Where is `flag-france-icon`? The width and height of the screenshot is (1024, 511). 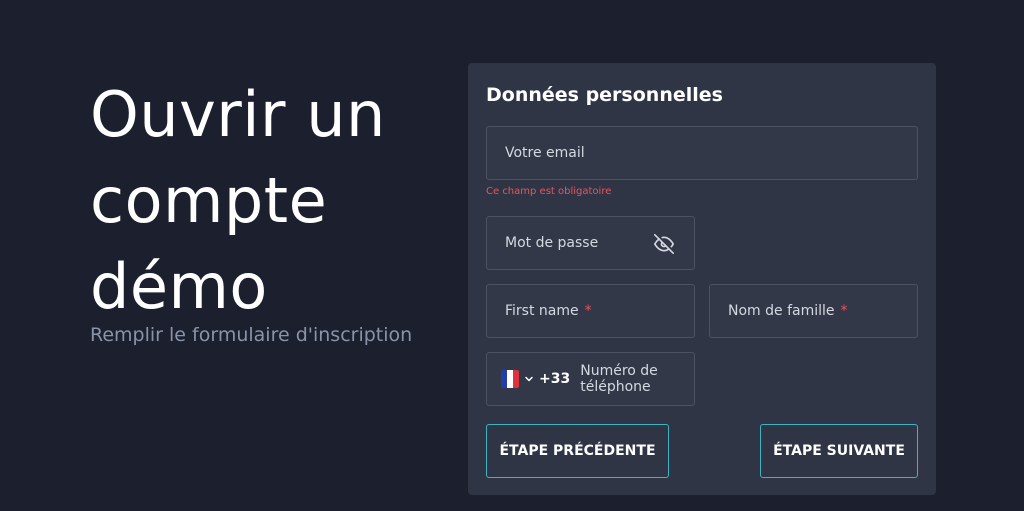 flag-france-icon is located at coordinates (510, 379).